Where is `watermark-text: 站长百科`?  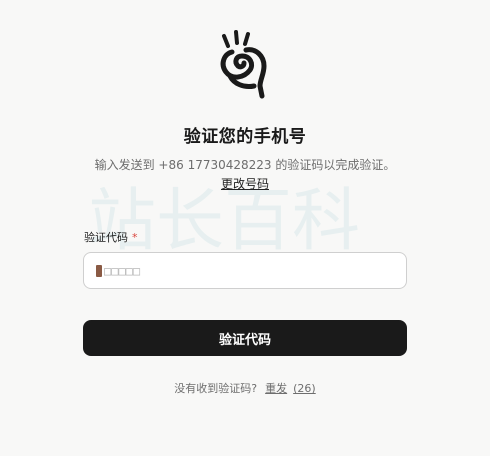
watermark-text: 站长百科 is located at coordinates (224, 220).